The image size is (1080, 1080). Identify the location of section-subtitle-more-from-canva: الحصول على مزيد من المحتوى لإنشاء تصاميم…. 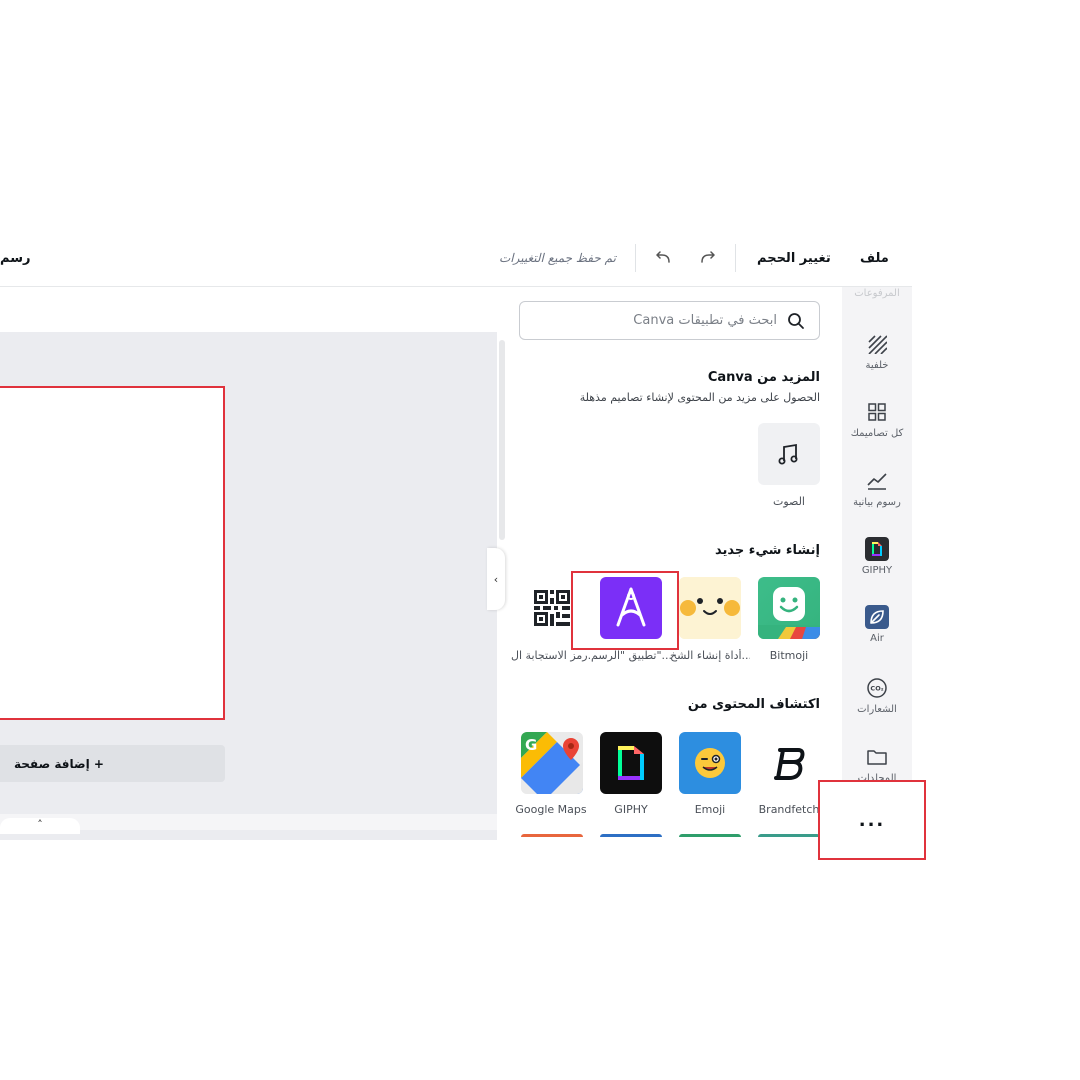
(699, 397).